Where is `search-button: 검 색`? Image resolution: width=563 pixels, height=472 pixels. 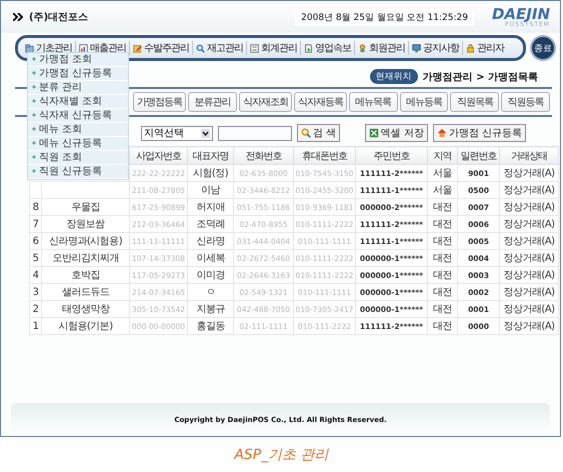 search-button: 검 색 is located at coordinates (318, 133).